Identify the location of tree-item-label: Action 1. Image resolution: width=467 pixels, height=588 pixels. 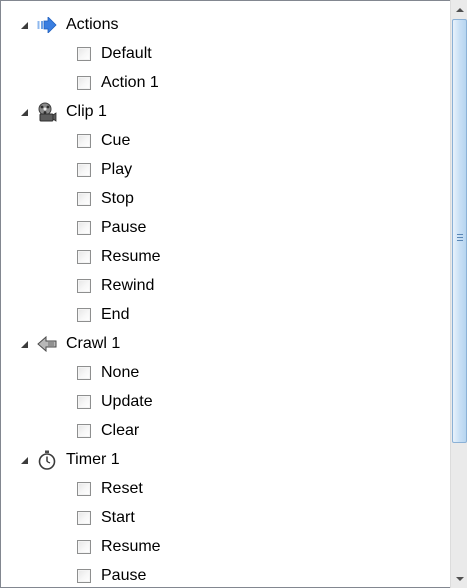
(130, 82).